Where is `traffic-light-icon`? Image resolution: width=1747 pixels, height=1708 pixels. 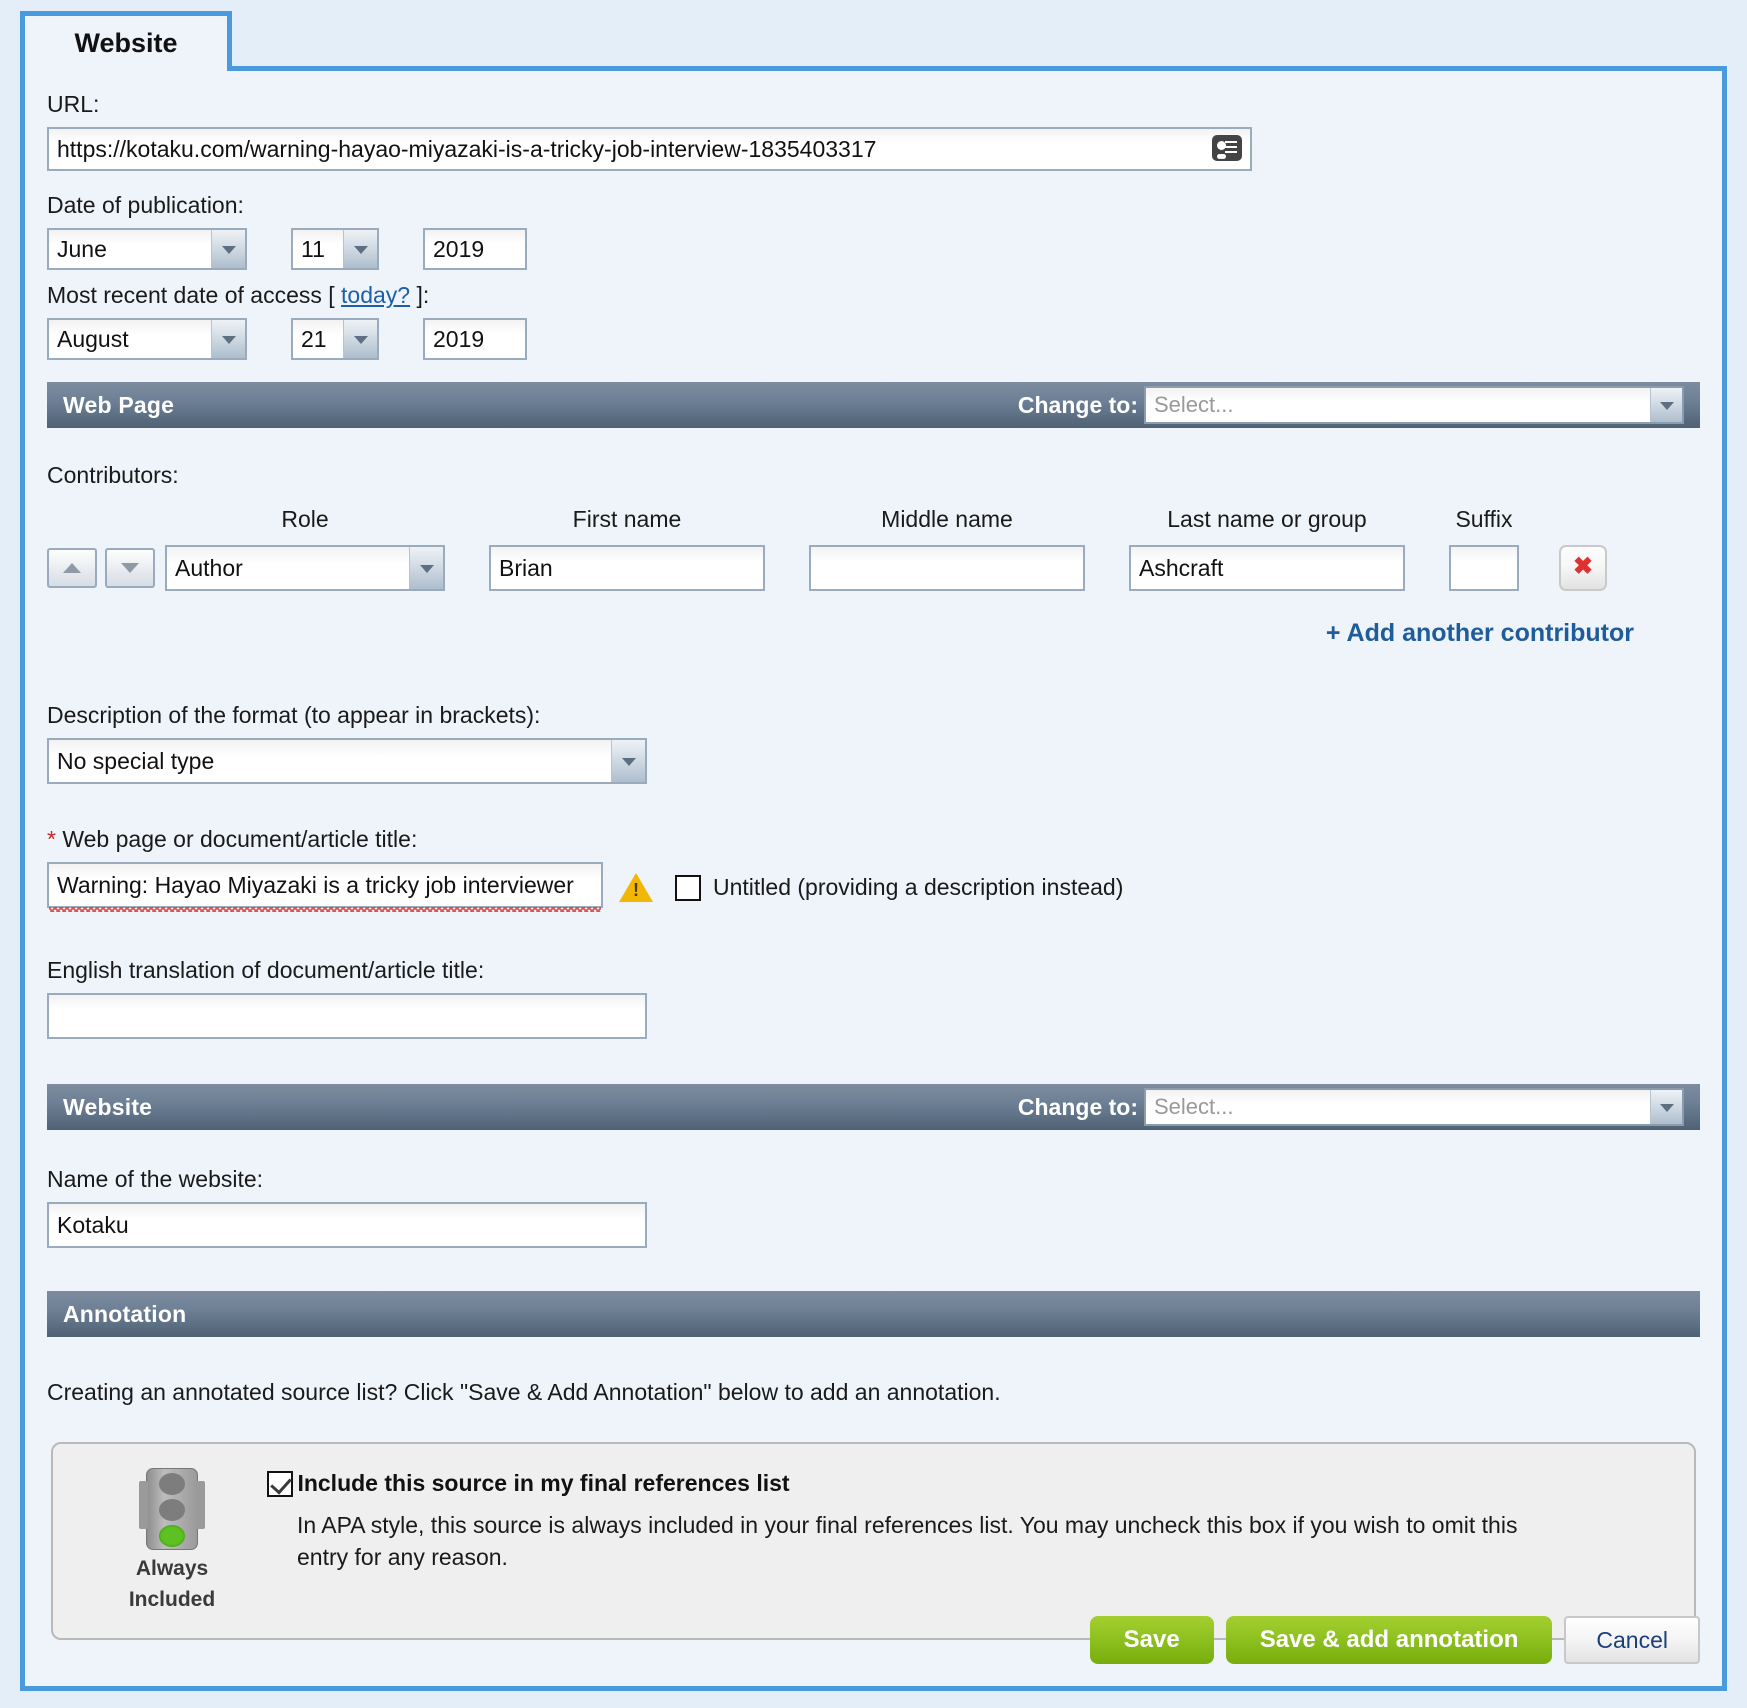
traffic-light-icon is located at coordinates (172, 1509).